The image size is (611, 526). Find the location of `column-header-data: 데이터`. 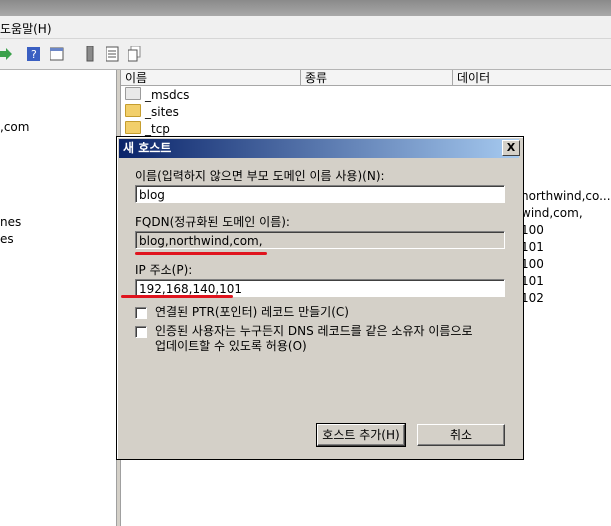

column-header-data: 데이터 is located at coordinates (532, 78).